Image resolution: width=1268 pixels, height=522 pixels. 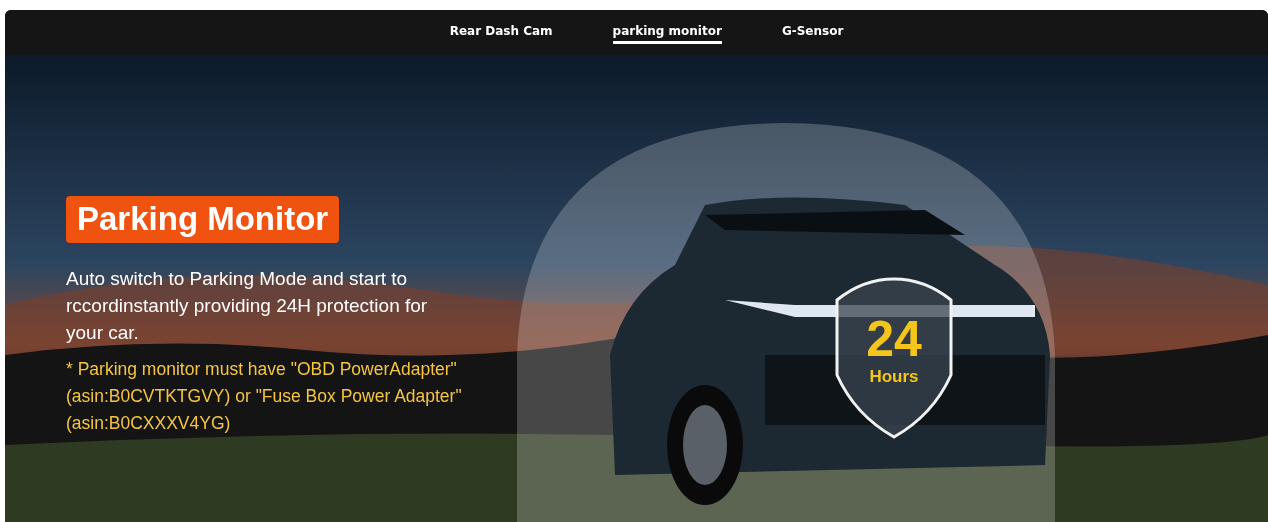 I want to click on hours-number: 24, so click(x=894, y=339).